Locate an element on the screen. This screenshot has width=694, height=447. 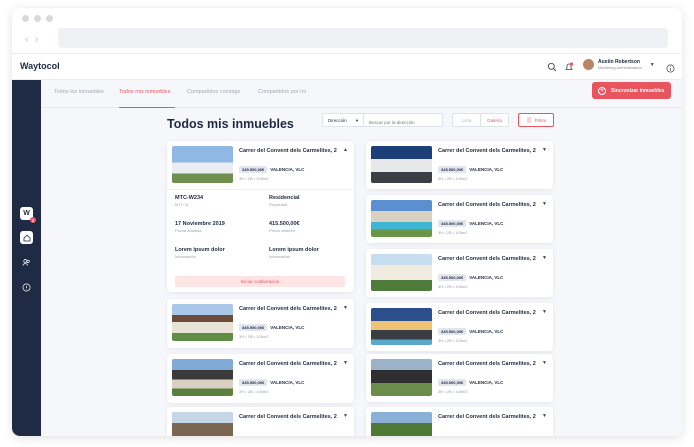
date-value: 17 Noviembre 2019 is located at coordinates (200, 224).